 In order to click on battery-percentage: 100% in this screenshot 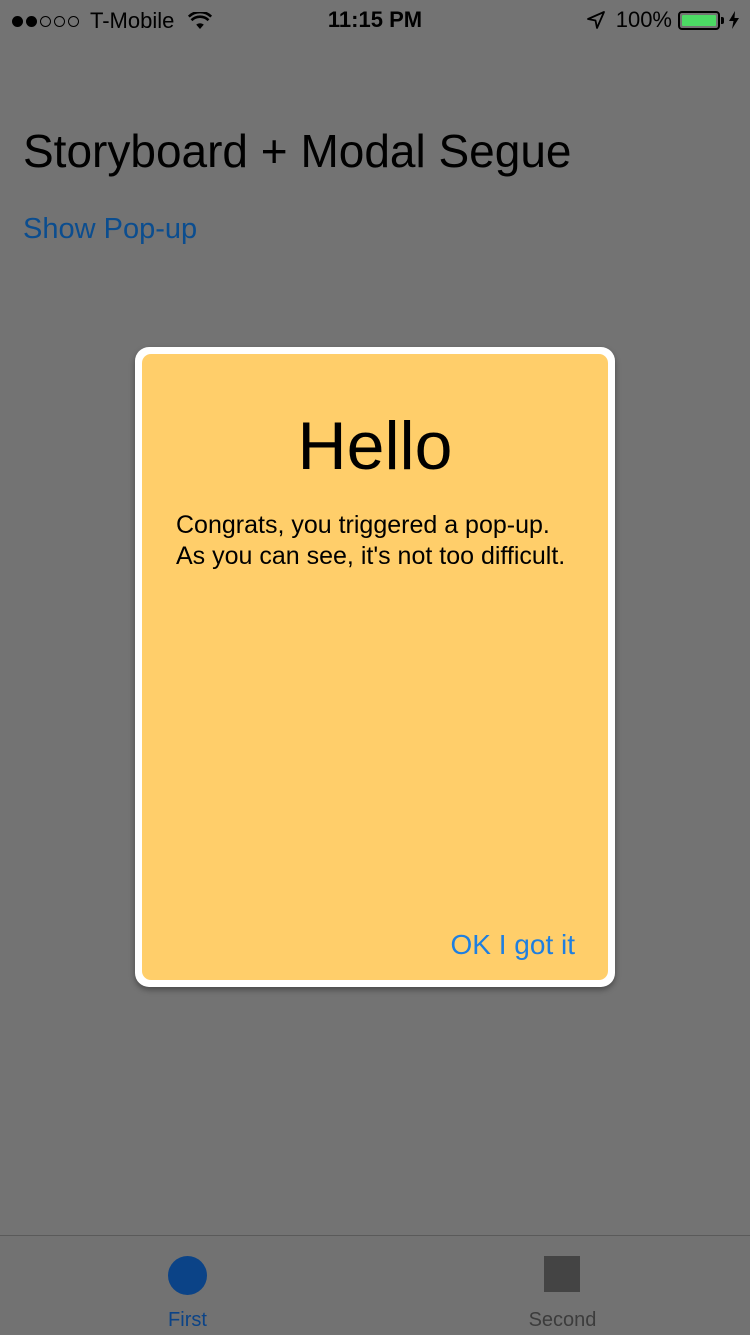, I will do `click(643, 19)`.